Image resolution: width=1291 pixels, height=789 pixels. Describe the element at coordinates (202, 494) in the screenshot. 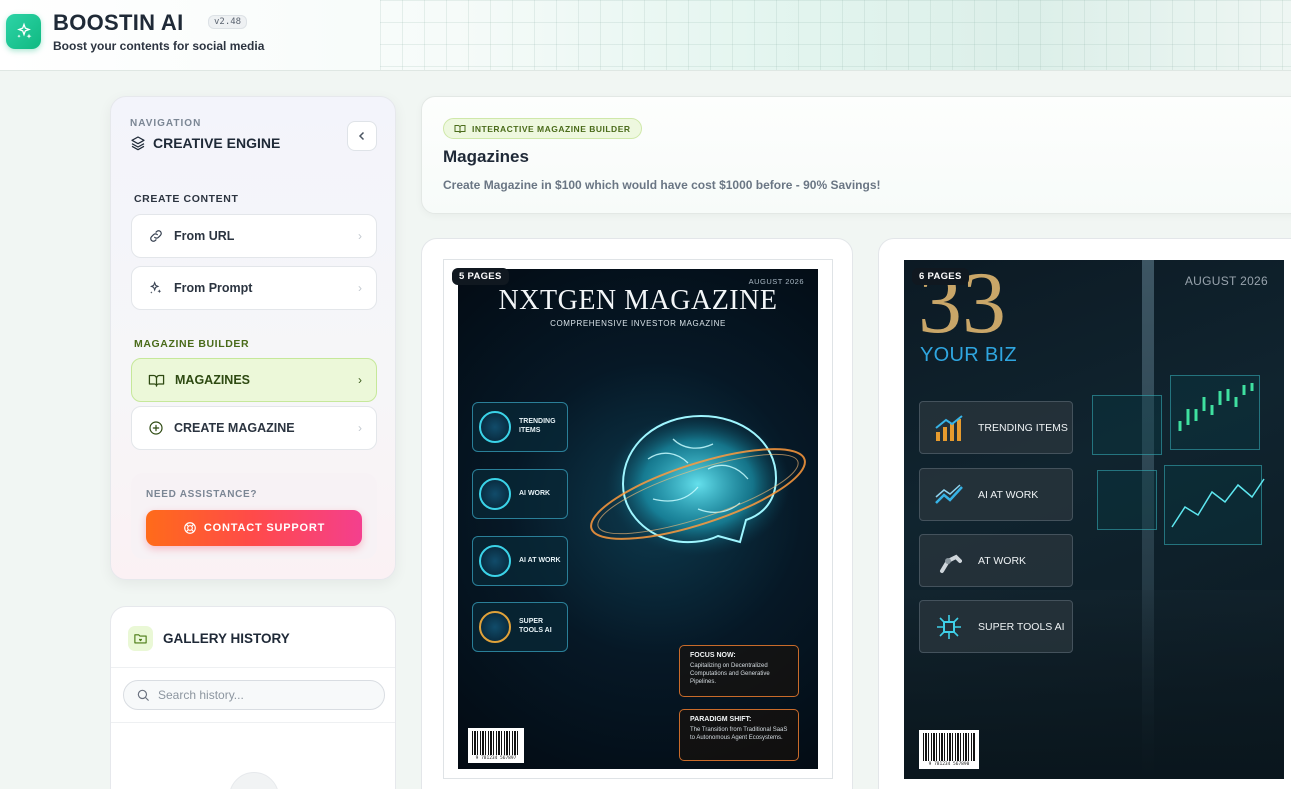

I see `assistance-label: NEED ASSISTANCE?` at that location.